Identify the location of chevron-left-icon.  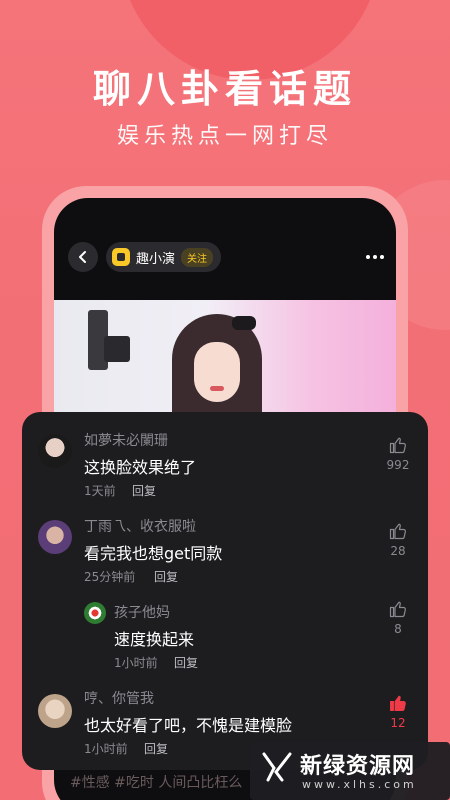
(82, 257).